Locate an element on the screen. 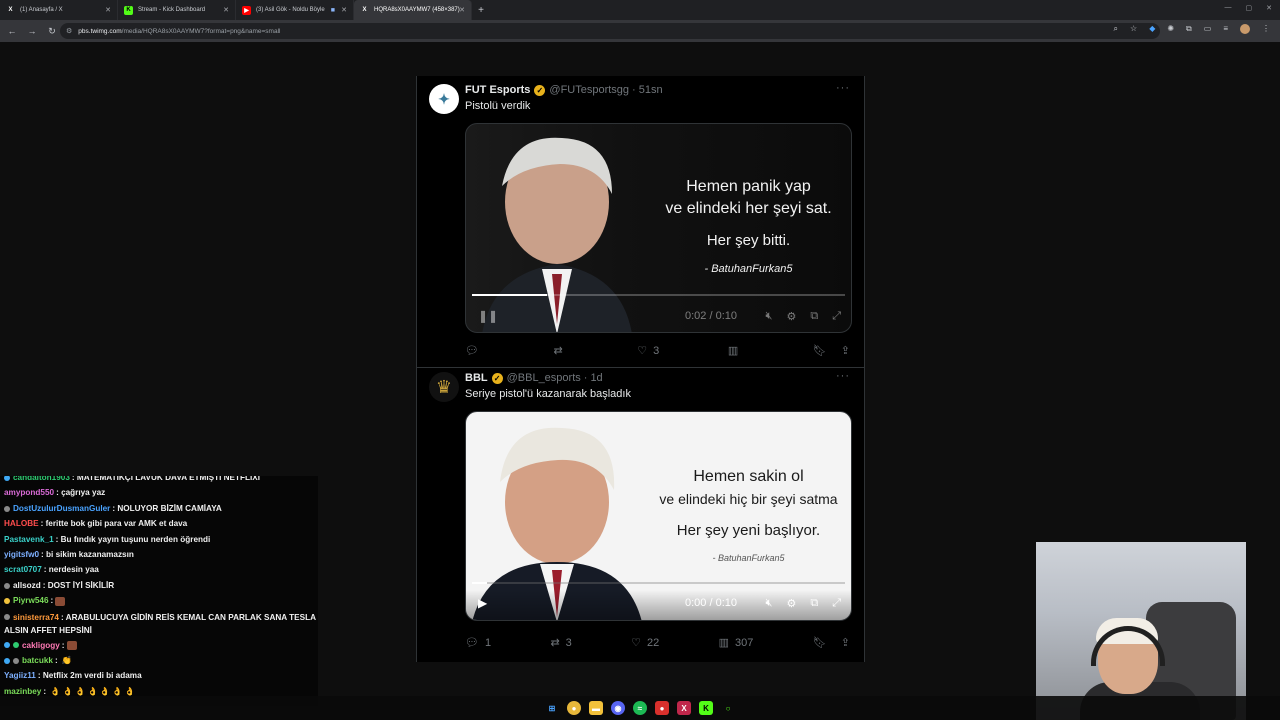 This screenshot has width=1280, height=720. reply-button: 💬︎ 1 is located at coordinates (478, 643).